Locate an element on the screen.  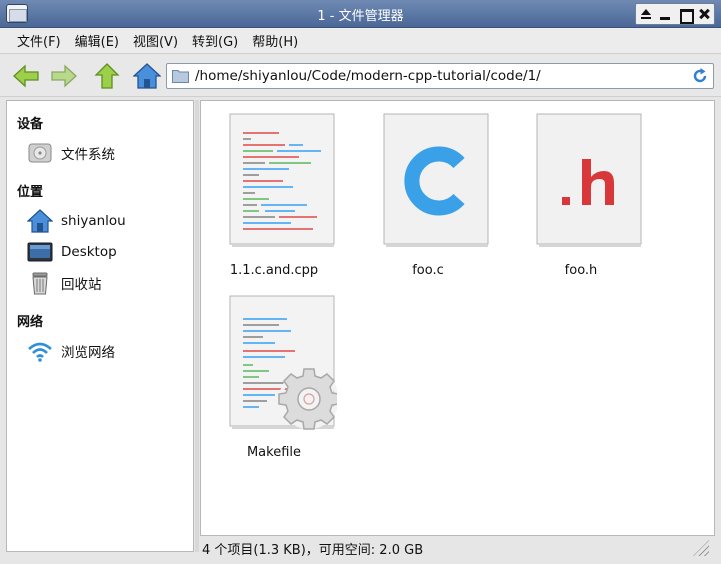
window-controls is located at coordinates (675, 14).